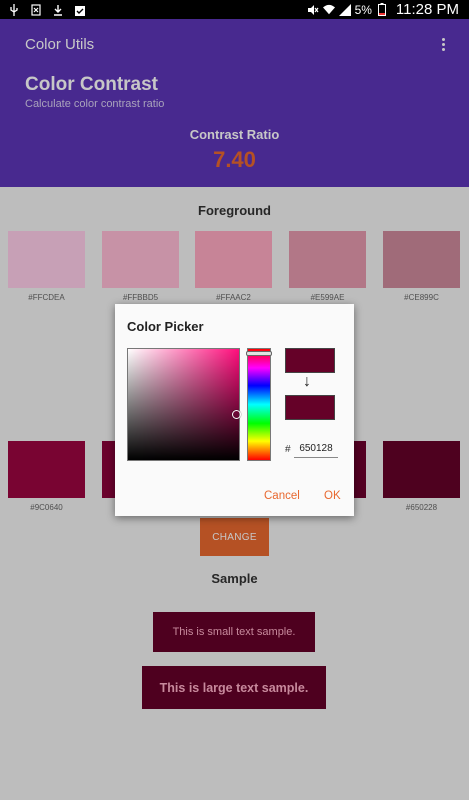 The image size is (469, 800). Describe the element at coordinates (313, 10) in the screenshot. I see `mute-icon` at that location.